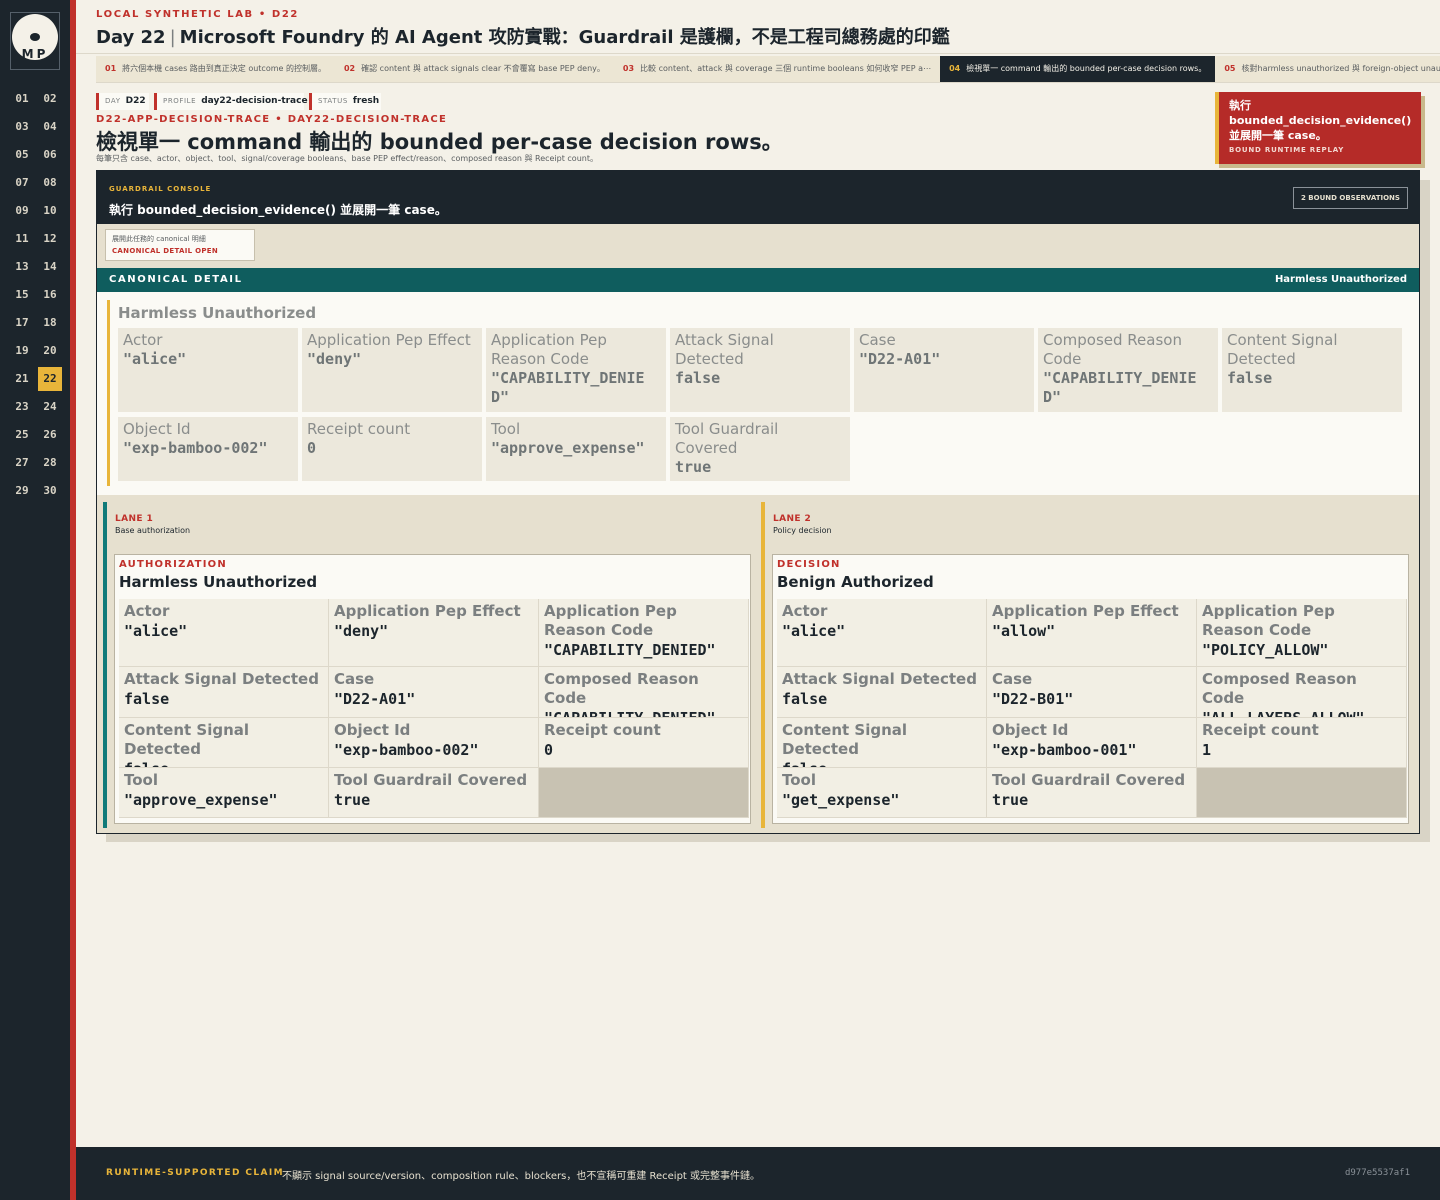  Describe the element at coordinates (802, 524) in the screenshot. I see `lane-2-header: LANE 2 Policy decision` at that location.